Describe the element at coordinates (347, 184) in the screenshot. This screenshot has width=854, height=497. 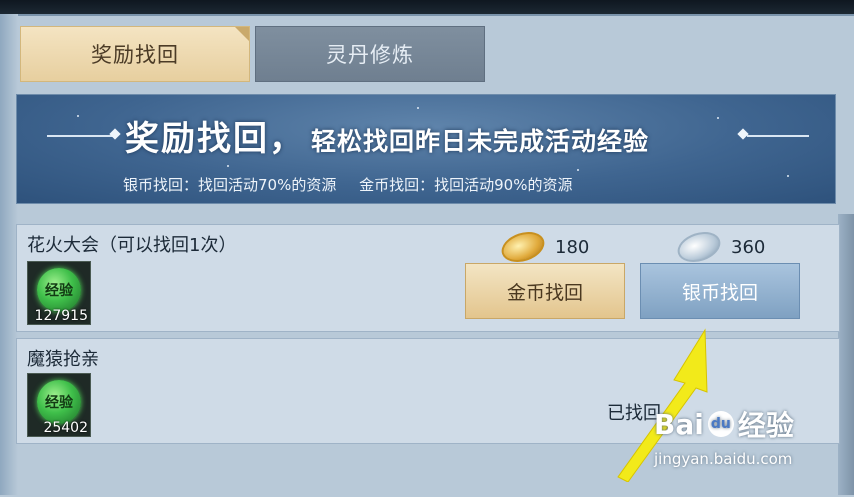
I see `banner-description: 银币找回：找回活动70%的资源 金币找回：找回活动90%的资源` at that location.